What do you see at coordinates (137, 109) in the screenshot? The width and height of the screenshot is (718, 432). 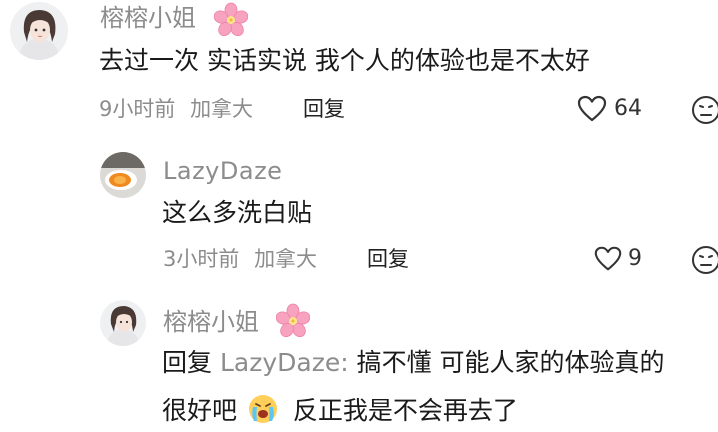 I see `timestamp: 9小时前` at bounding box center [137, 109].